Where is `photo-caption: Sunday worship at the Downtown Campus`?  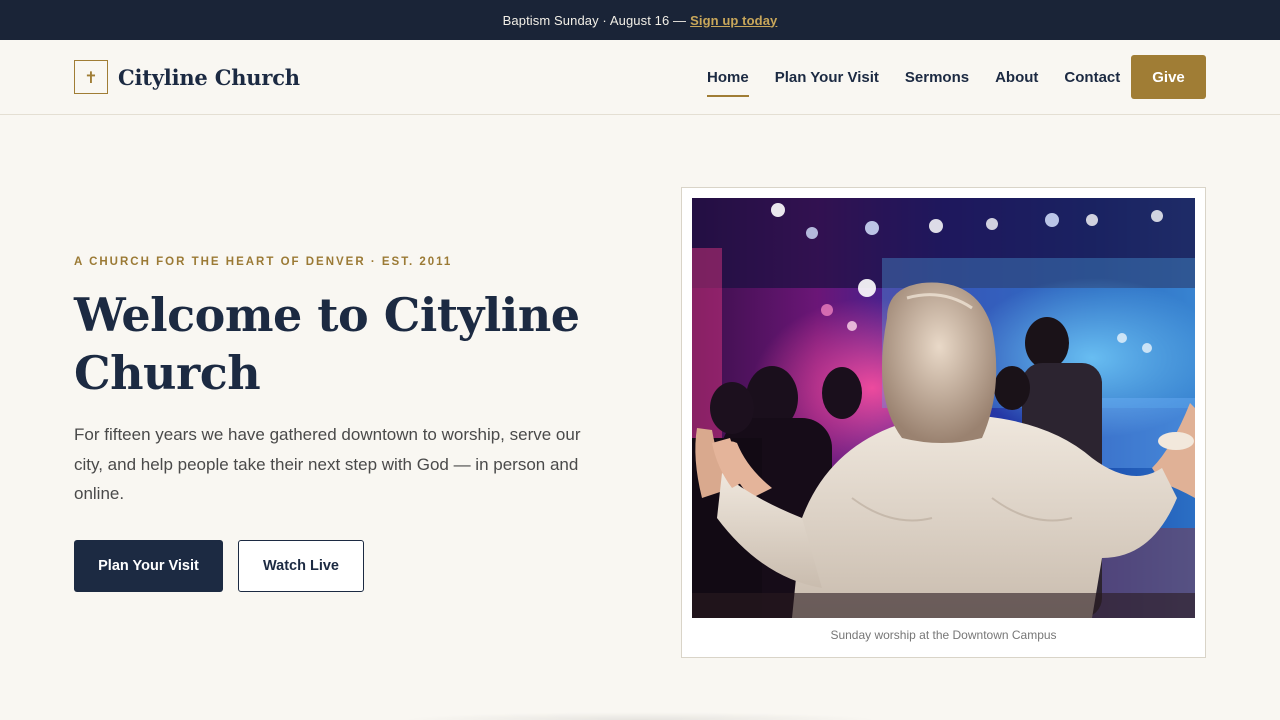 photo-caption: Sunday worship at the Downtown Campus is located at coordinates (943, 635).